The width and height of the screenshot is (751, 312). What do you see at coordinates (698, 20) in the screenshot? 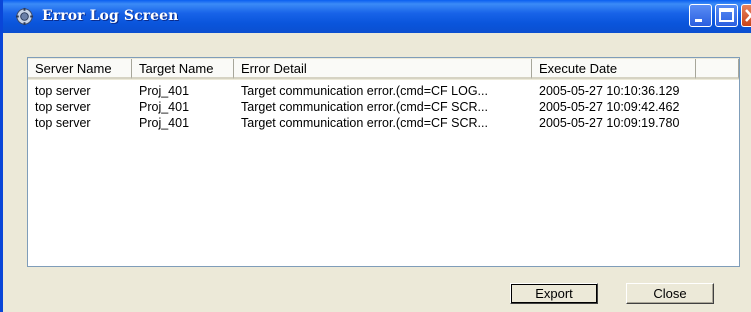
I see `minimize-icon` at bounding box center [698, 20].